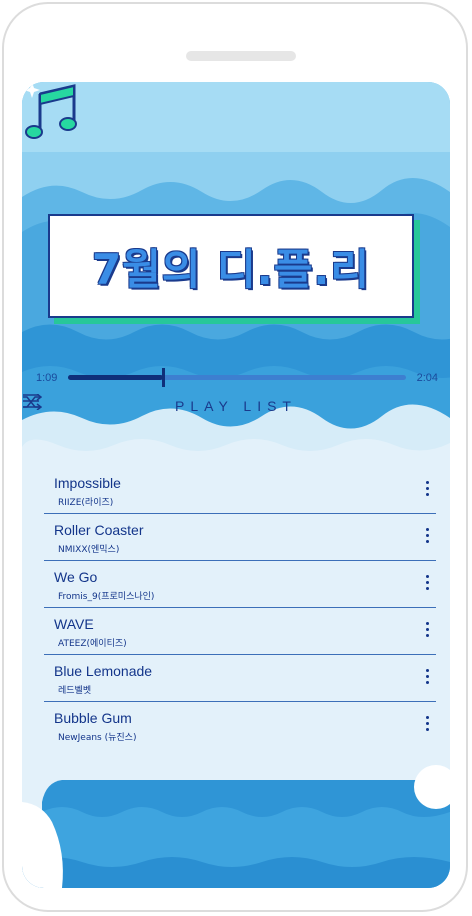  Describe the element at coordinates (76, 577) in the screenshot. I see `song-title: We Go` at that location.